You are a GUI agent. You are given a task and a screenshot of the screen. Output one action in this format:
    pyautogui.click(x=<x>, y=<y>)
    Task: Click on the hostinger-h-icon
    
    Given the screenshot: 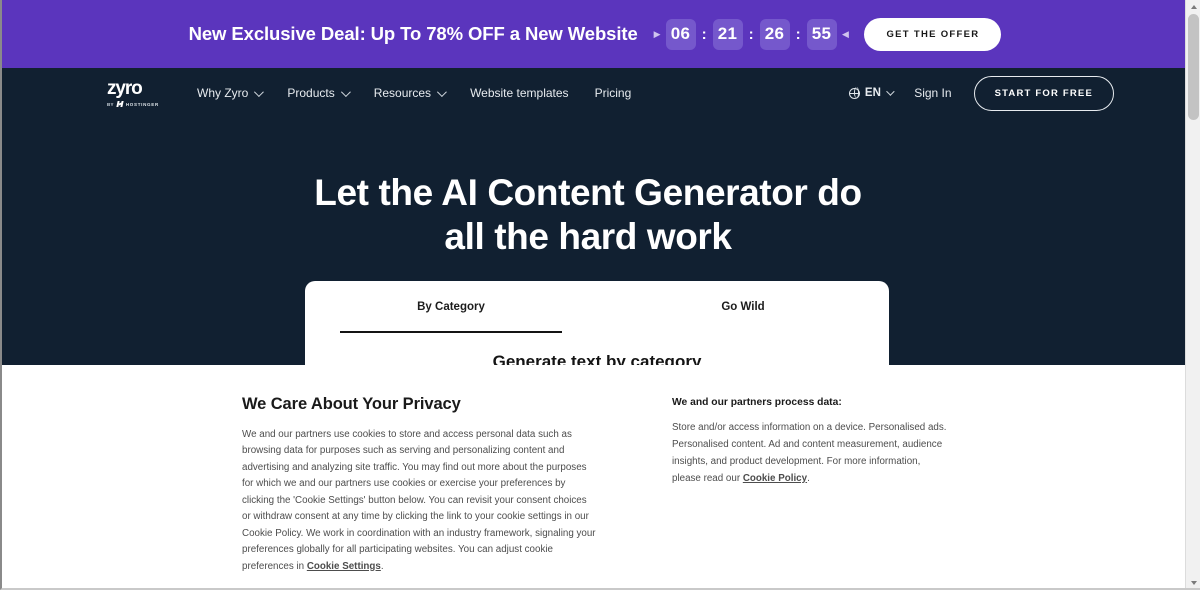 What is the action you would take?
    pyautogui.click(x=120, y=104)
    